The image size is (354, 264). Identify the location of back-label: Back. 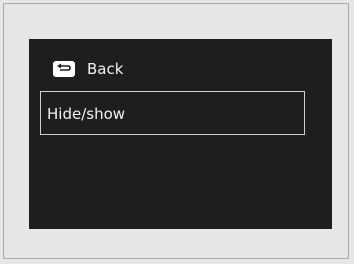
(105, 69).